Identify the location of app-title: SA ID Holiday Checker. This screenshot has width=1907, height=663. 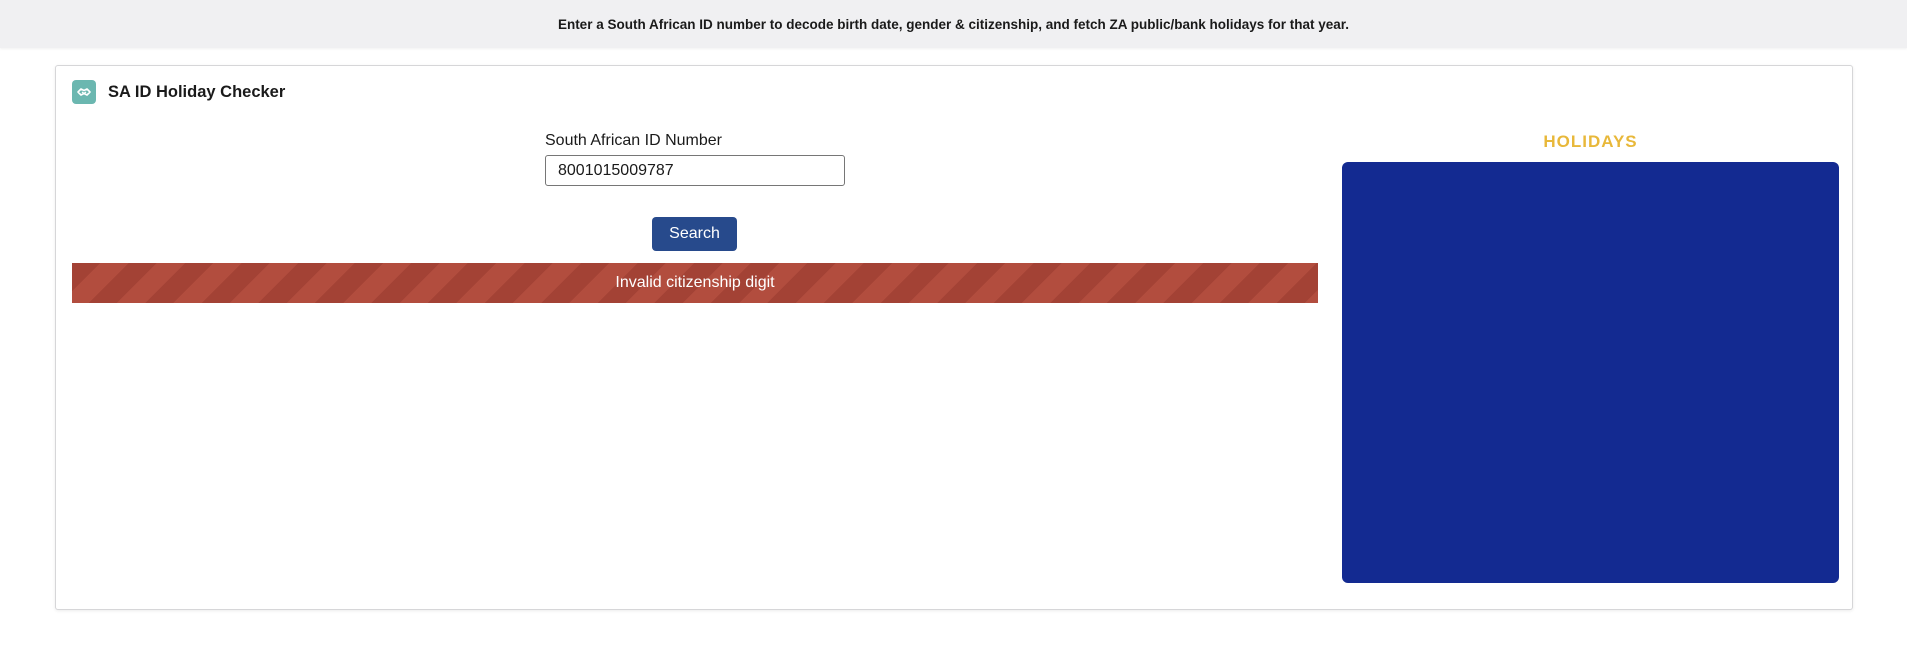
(197, 91).